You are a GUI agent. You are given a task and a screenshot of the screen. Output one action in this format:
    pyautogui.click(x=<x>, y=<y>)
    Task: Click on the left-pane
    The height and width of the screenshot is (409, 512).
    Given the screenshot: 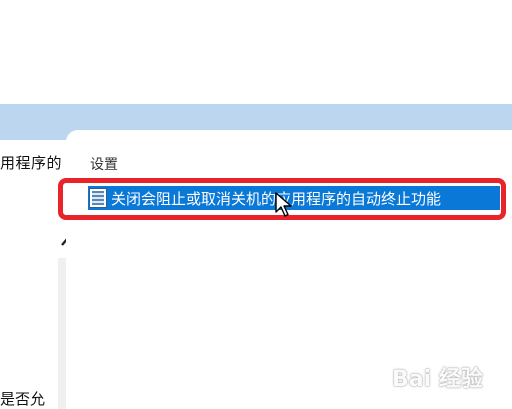 What is the action you would take?
    pyautogui.click(x=33, y=274)
    